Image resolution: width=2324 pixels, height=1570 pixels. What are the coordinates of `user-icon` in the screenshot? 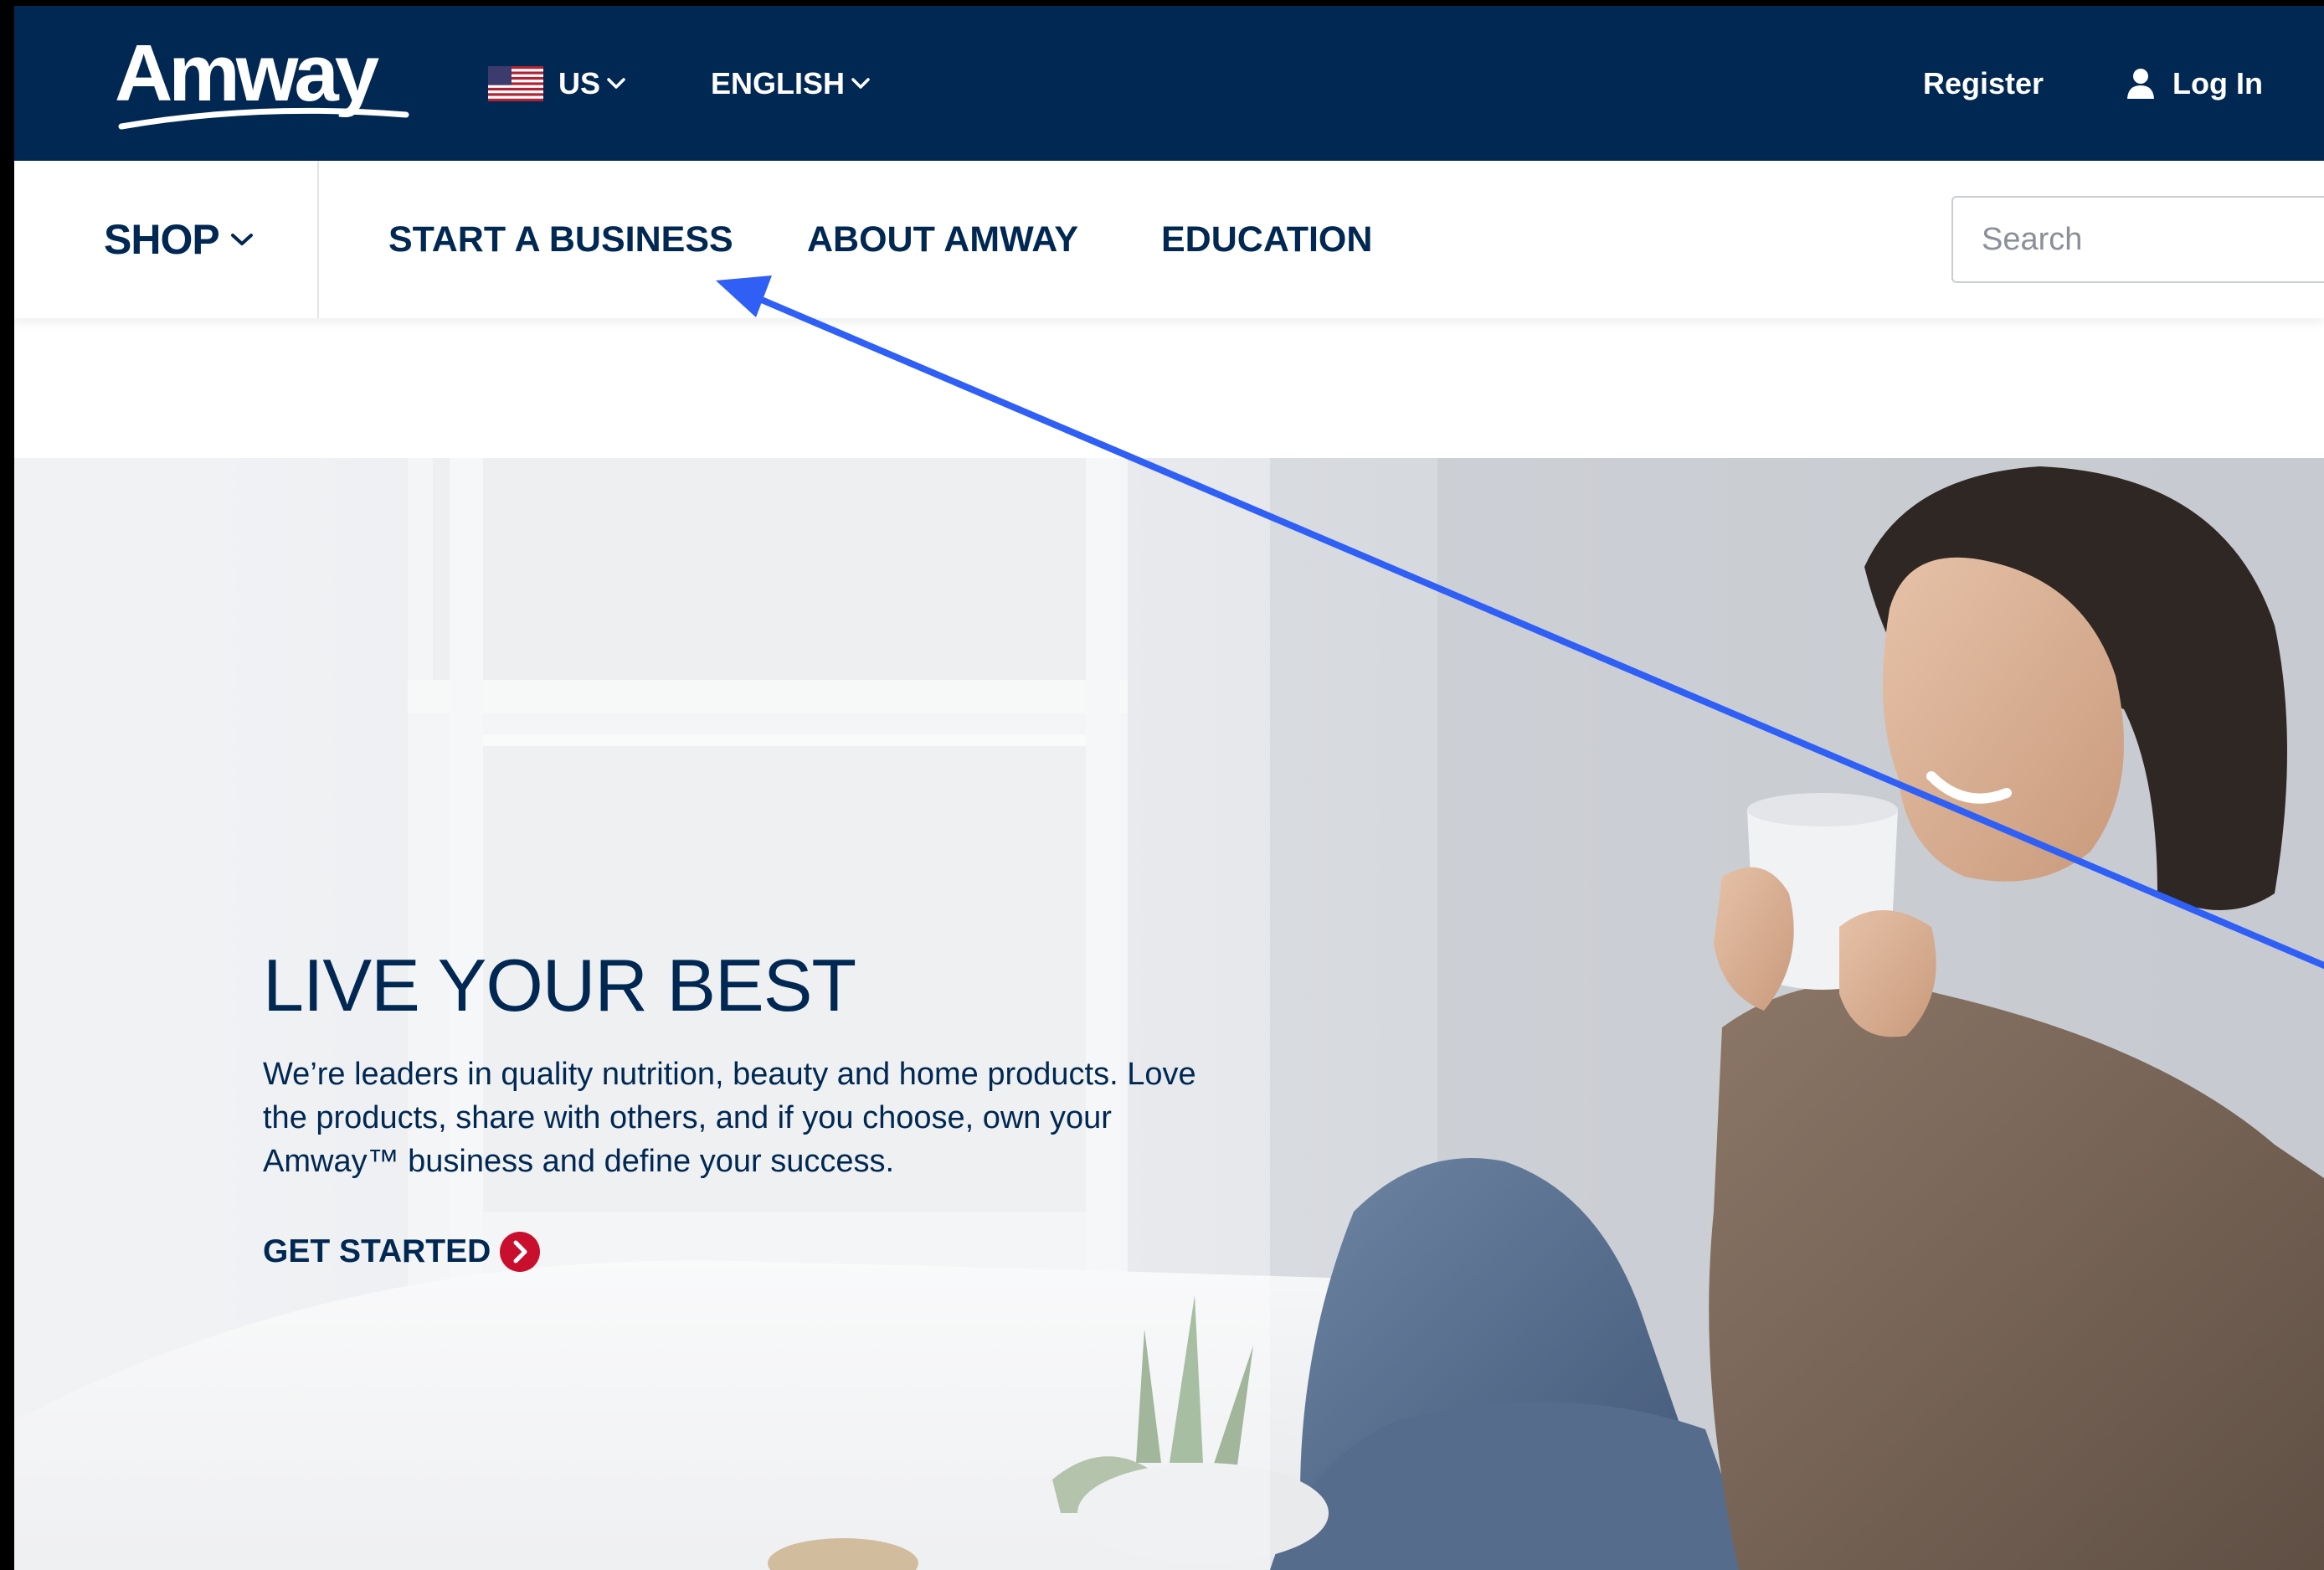 It's located at (2140, 84).